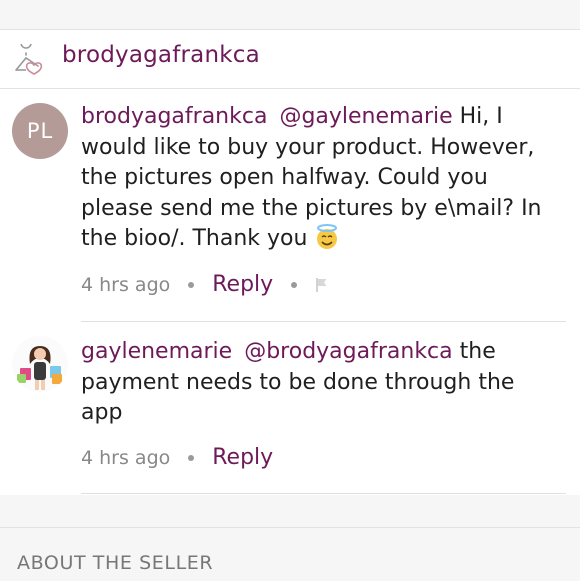 Image resolution: width=580 pixels, height=581 pixels. What do you see at coordinates (156, 351) in the screenshot?
I see `comment-author: gaylenemarie` at bounding box center [156, 351].